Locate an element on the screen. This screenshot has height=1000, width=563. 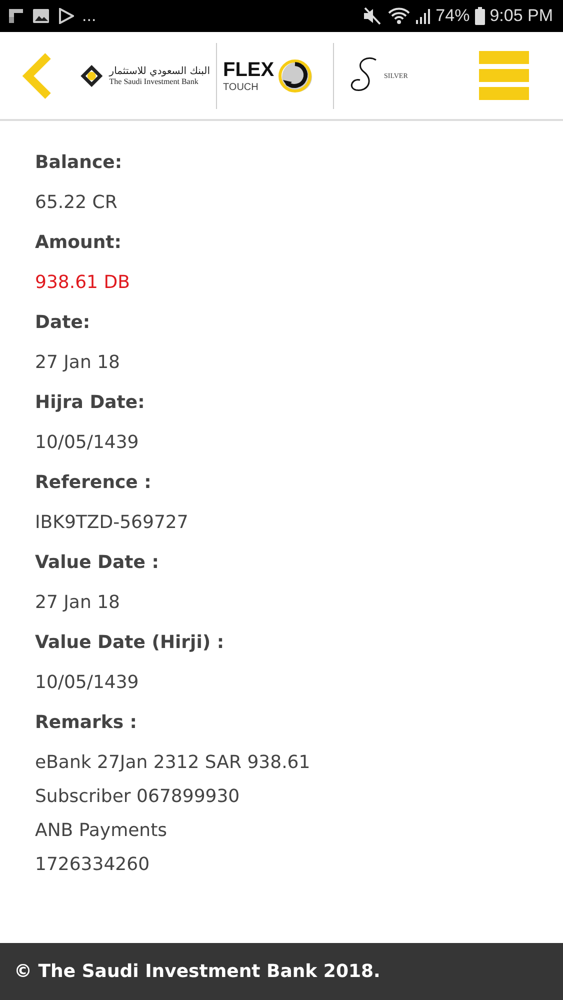
field-value: Subscriber 067899930 is located at coordinates (138, 797).